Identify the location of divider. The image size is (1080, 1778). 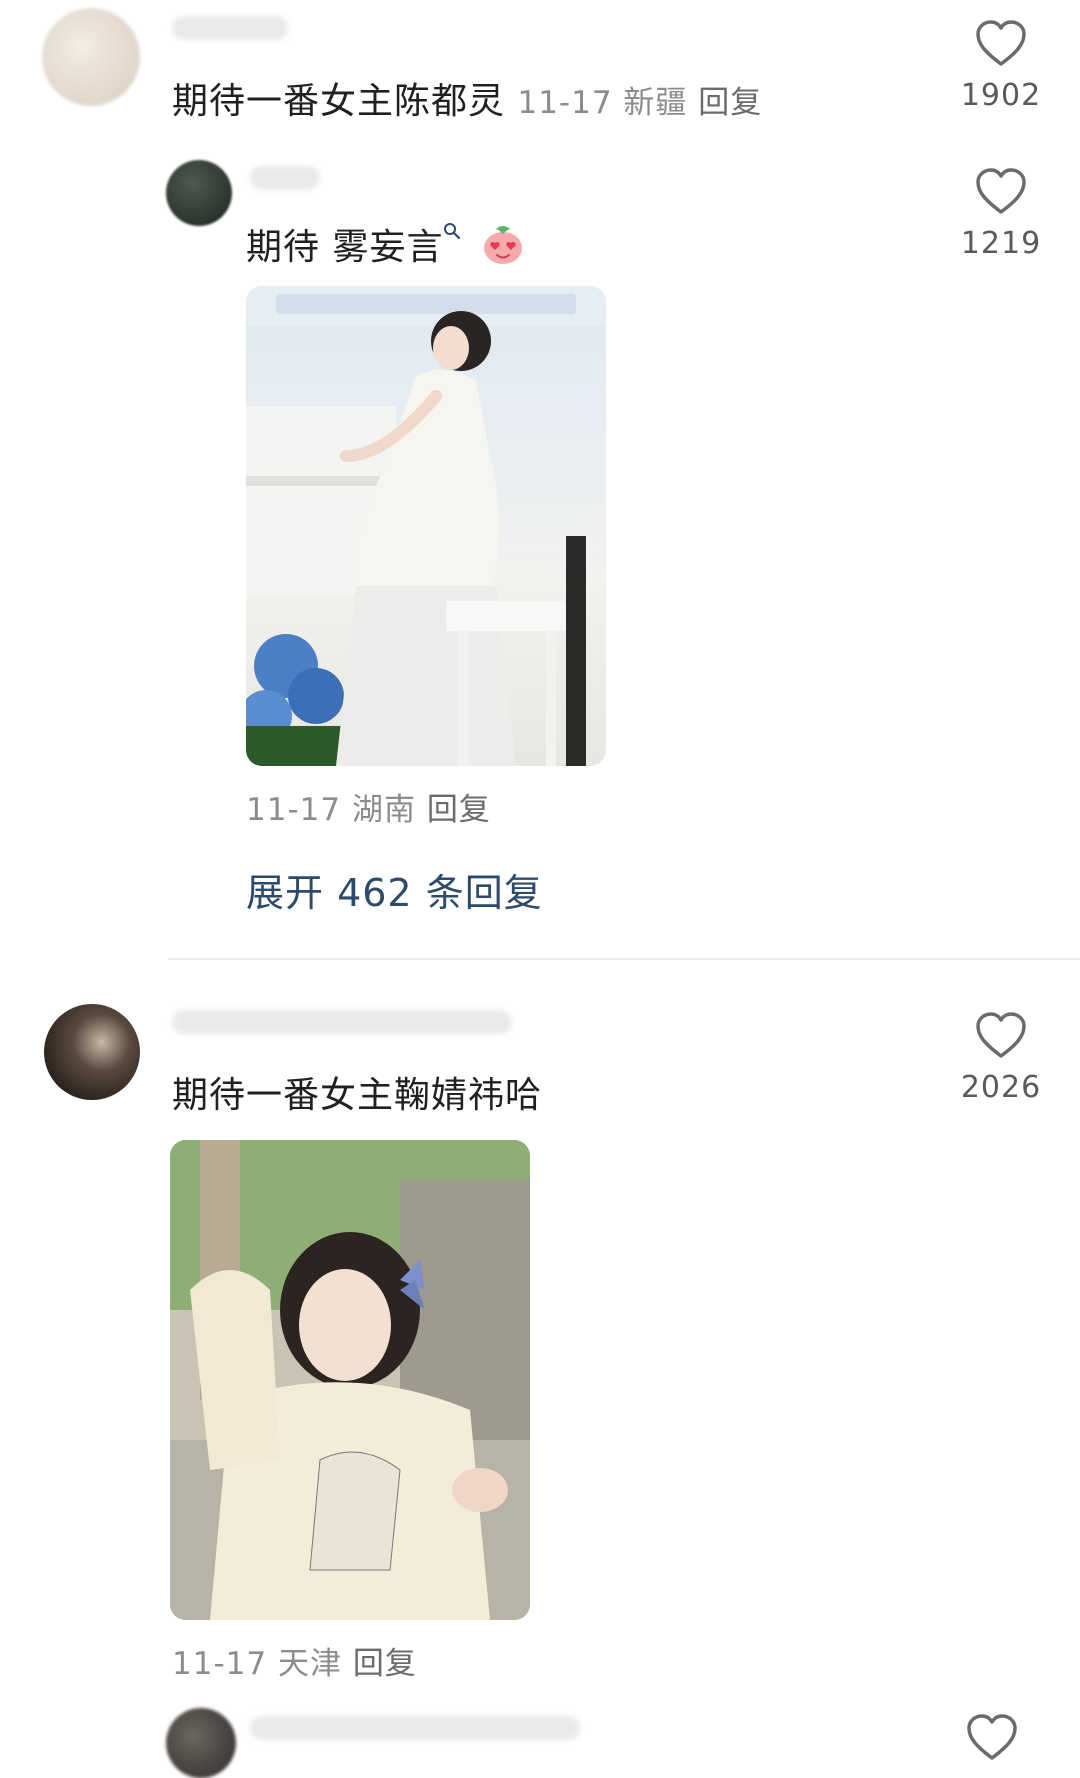
(624, 959).